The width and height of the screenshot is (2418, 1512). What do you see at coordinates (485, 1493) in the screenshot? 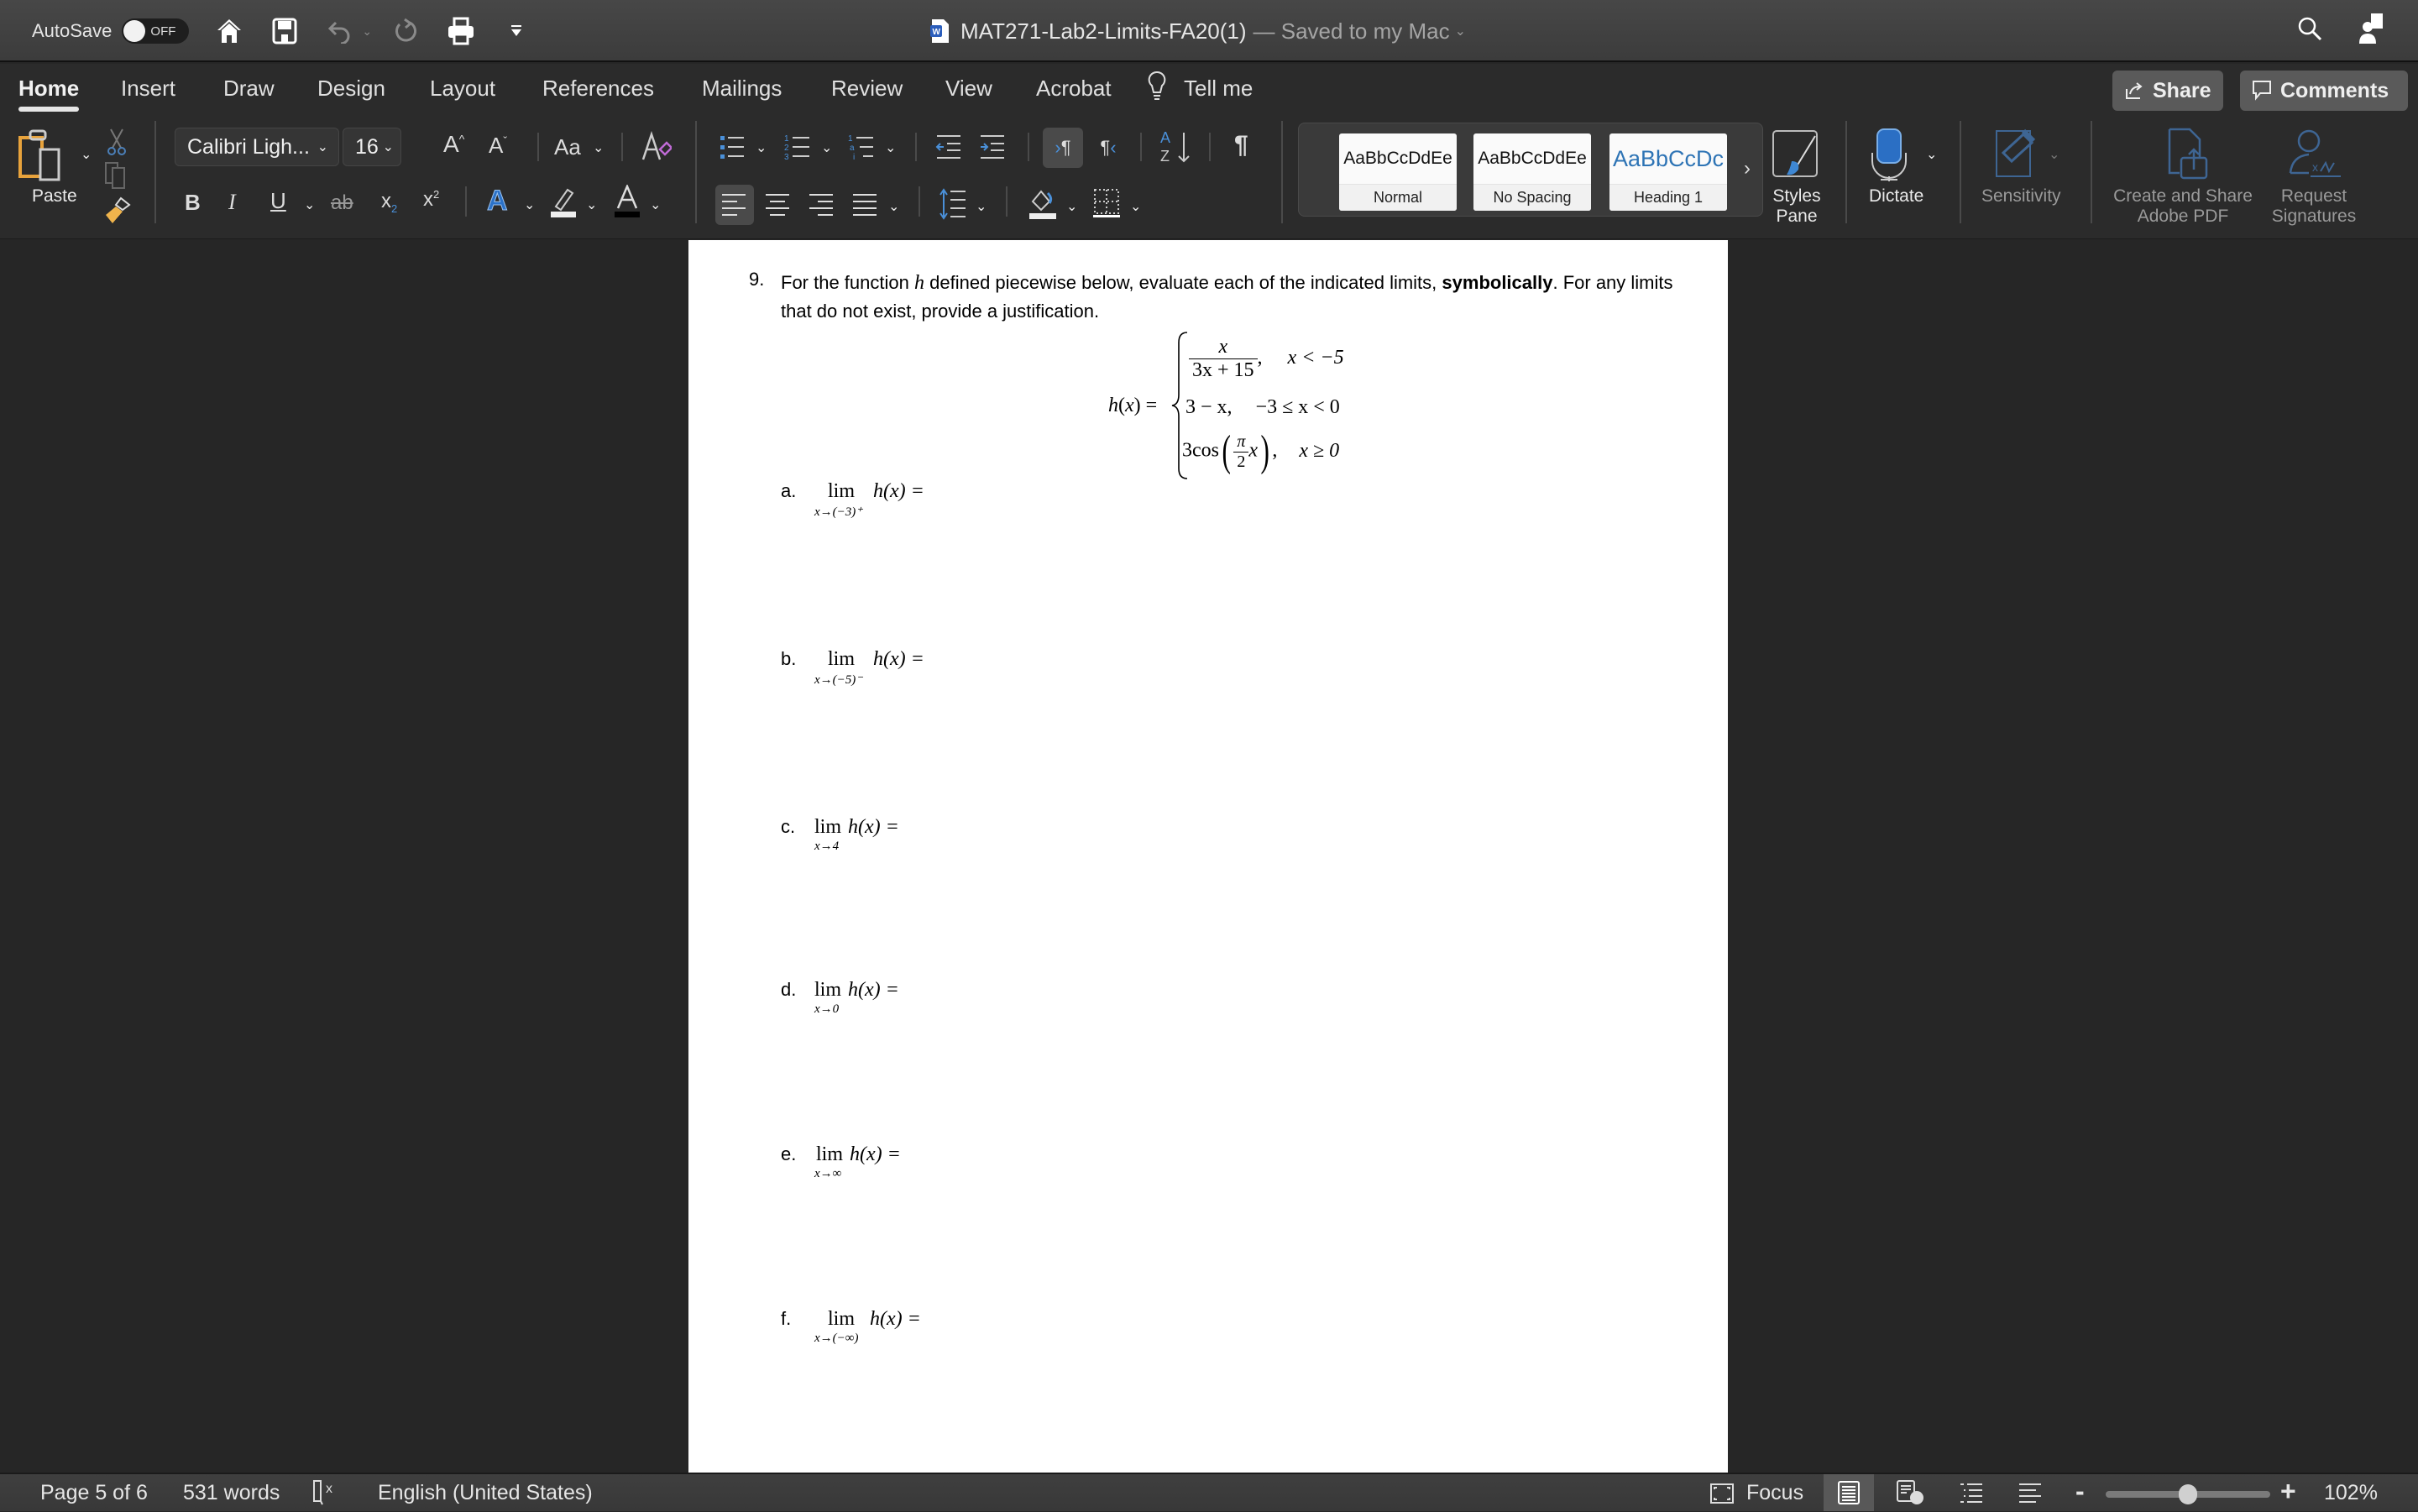
I see `language: English (United States)` at bounding box center [485, 1493].